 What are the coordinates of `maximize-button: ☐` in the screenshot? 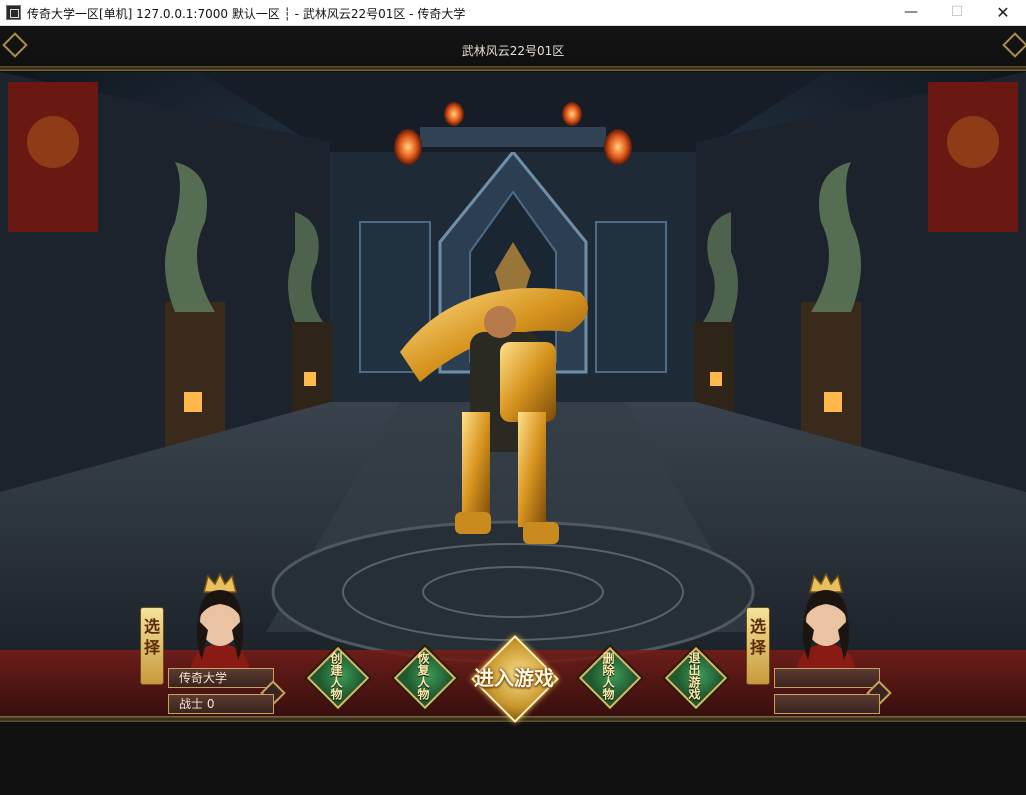 It's located at (957, 12).